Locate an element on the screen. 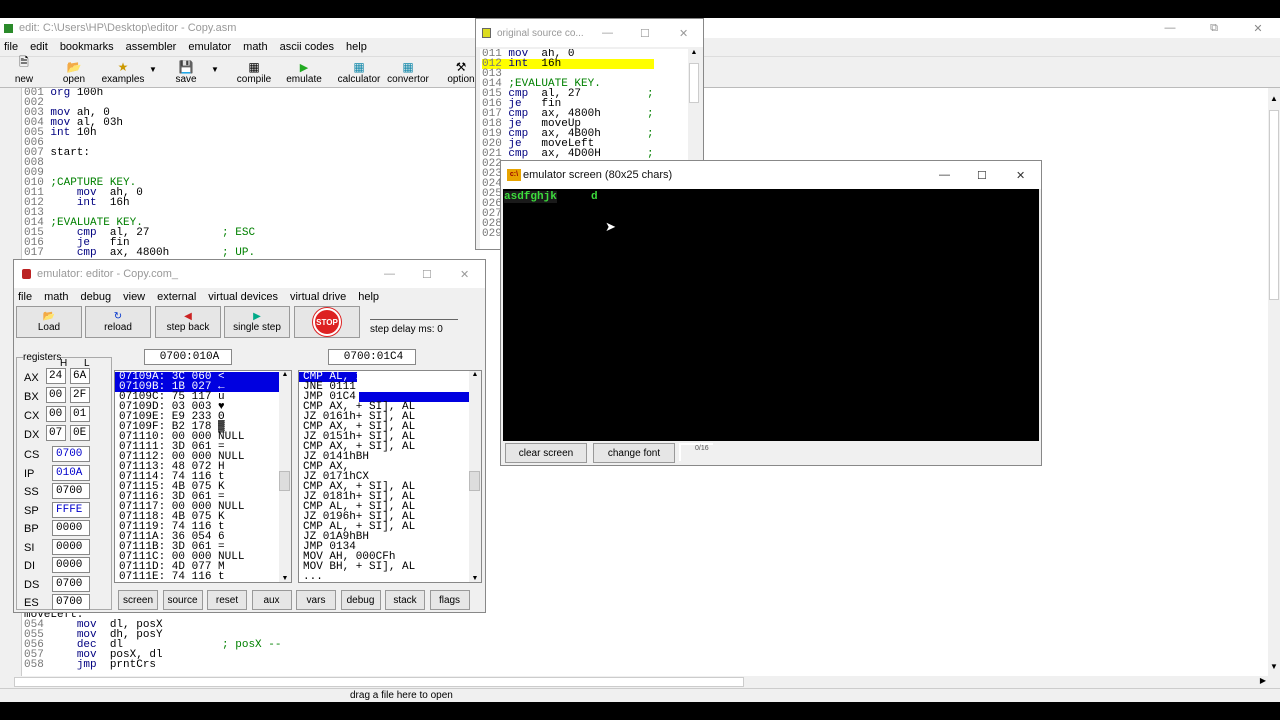 The height and width of the screenshot is (720, 1280). maximize-icon: ⧉ is located at coordinates (1214, 28).